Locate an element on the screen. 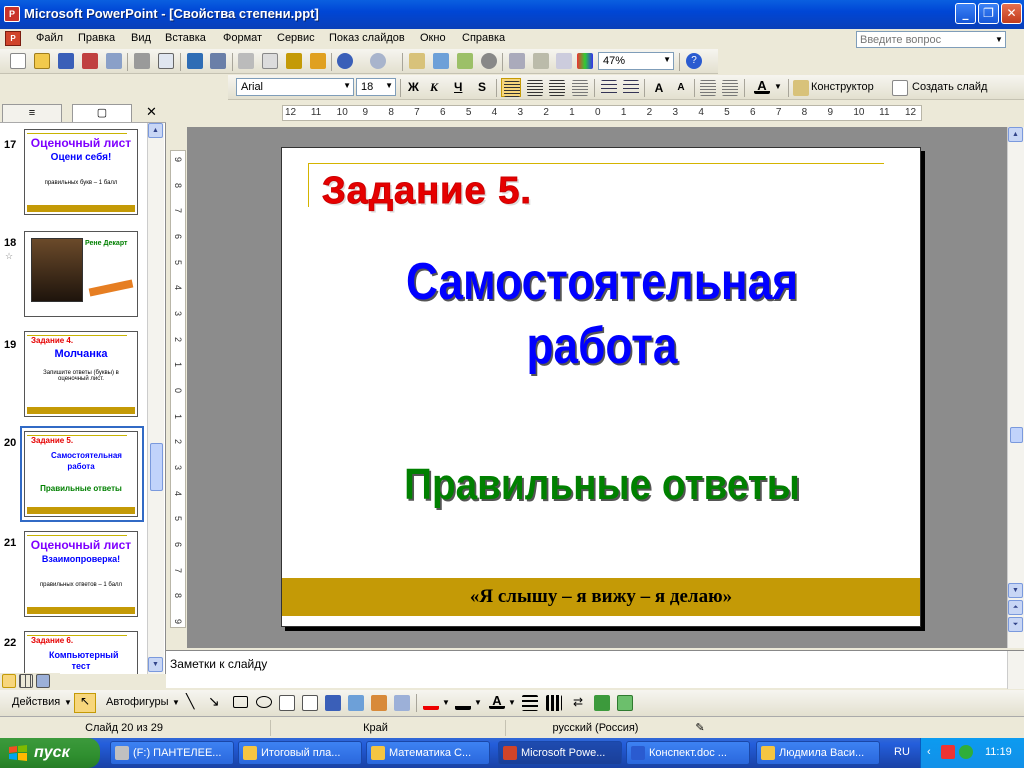 The height and width of the screenshot is (768, 1024). print-icon is located at coordinates (142, 61).